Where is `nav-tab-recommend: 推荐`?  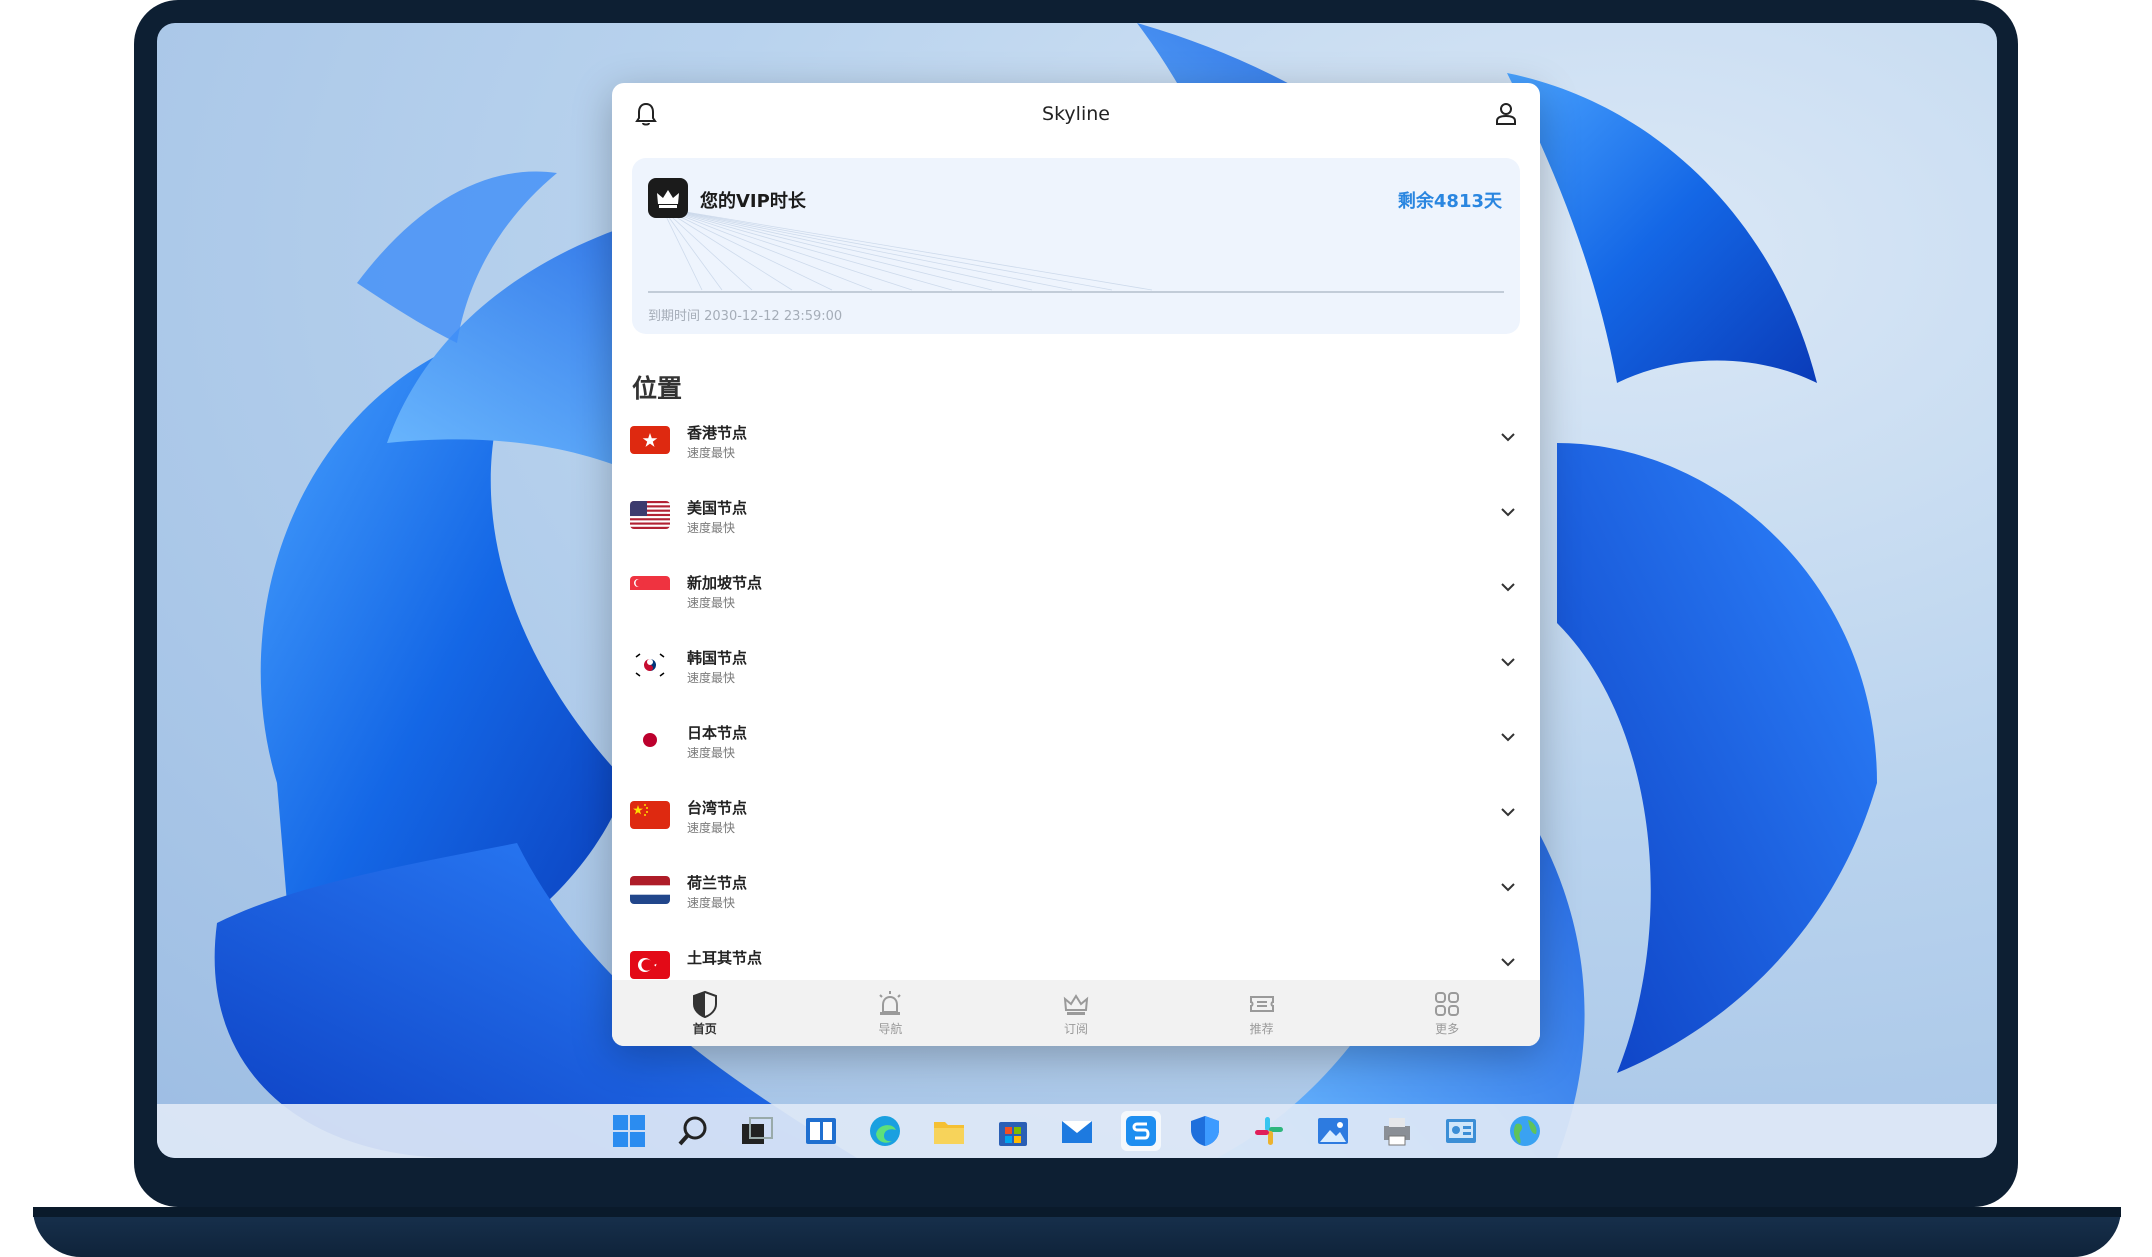 nav-tab-recommend: 推荐 is located at coordinates (1262, 1013).